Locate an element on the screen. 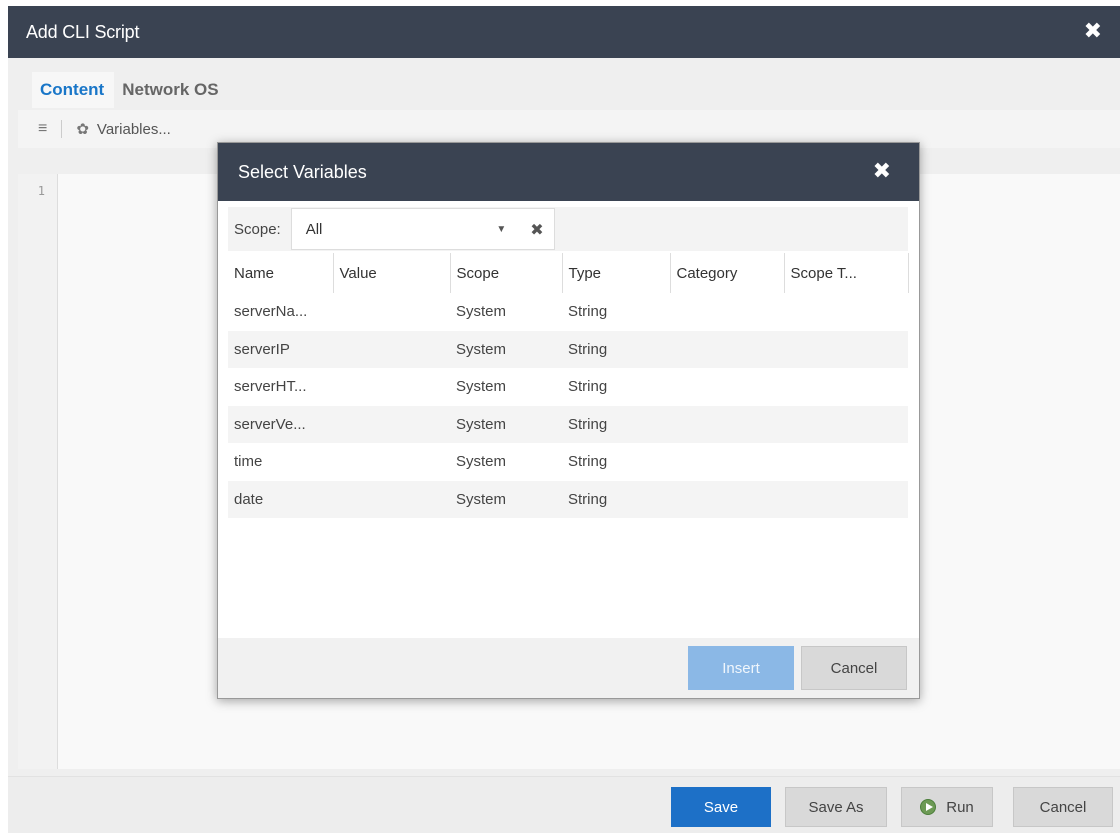 The width and height of the screenshot is (1120, 833). window-close-icon: ✖ is located at coordinates (1093, 32).